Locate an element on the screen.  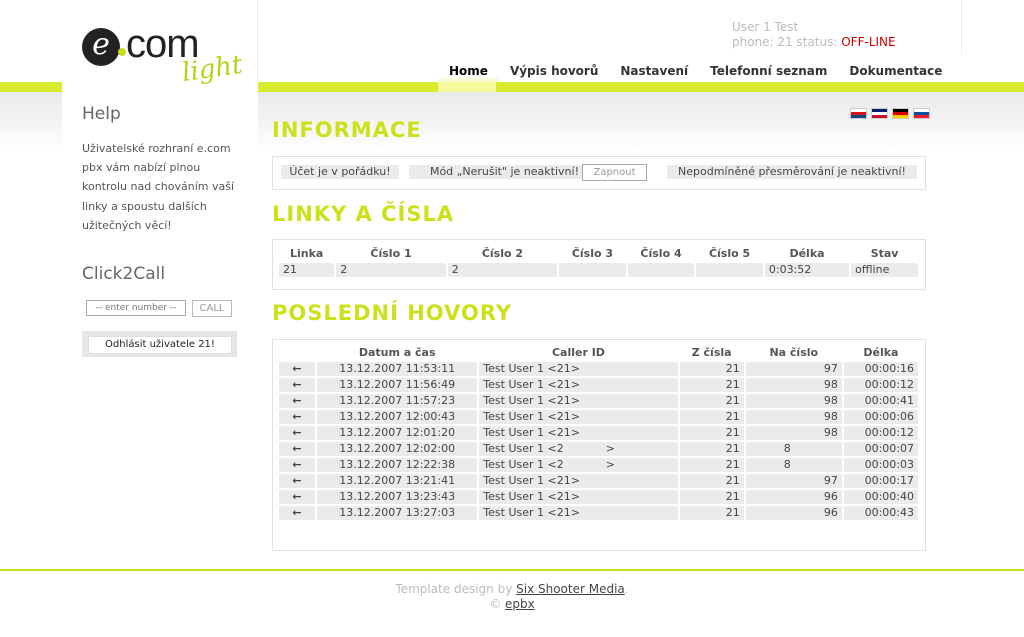
hovory-title: POSLEDNÍ HOVORY is located at coordinates (392, 313).